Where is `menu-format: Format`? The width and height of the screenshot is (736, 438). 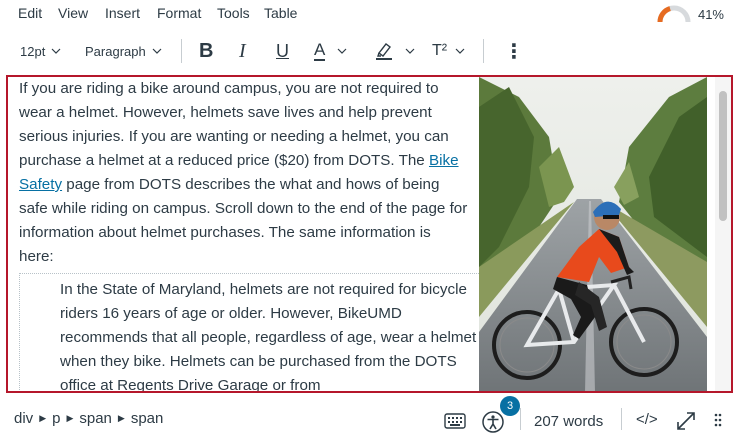 menu-format: Format is located at coordinates (179, 13).